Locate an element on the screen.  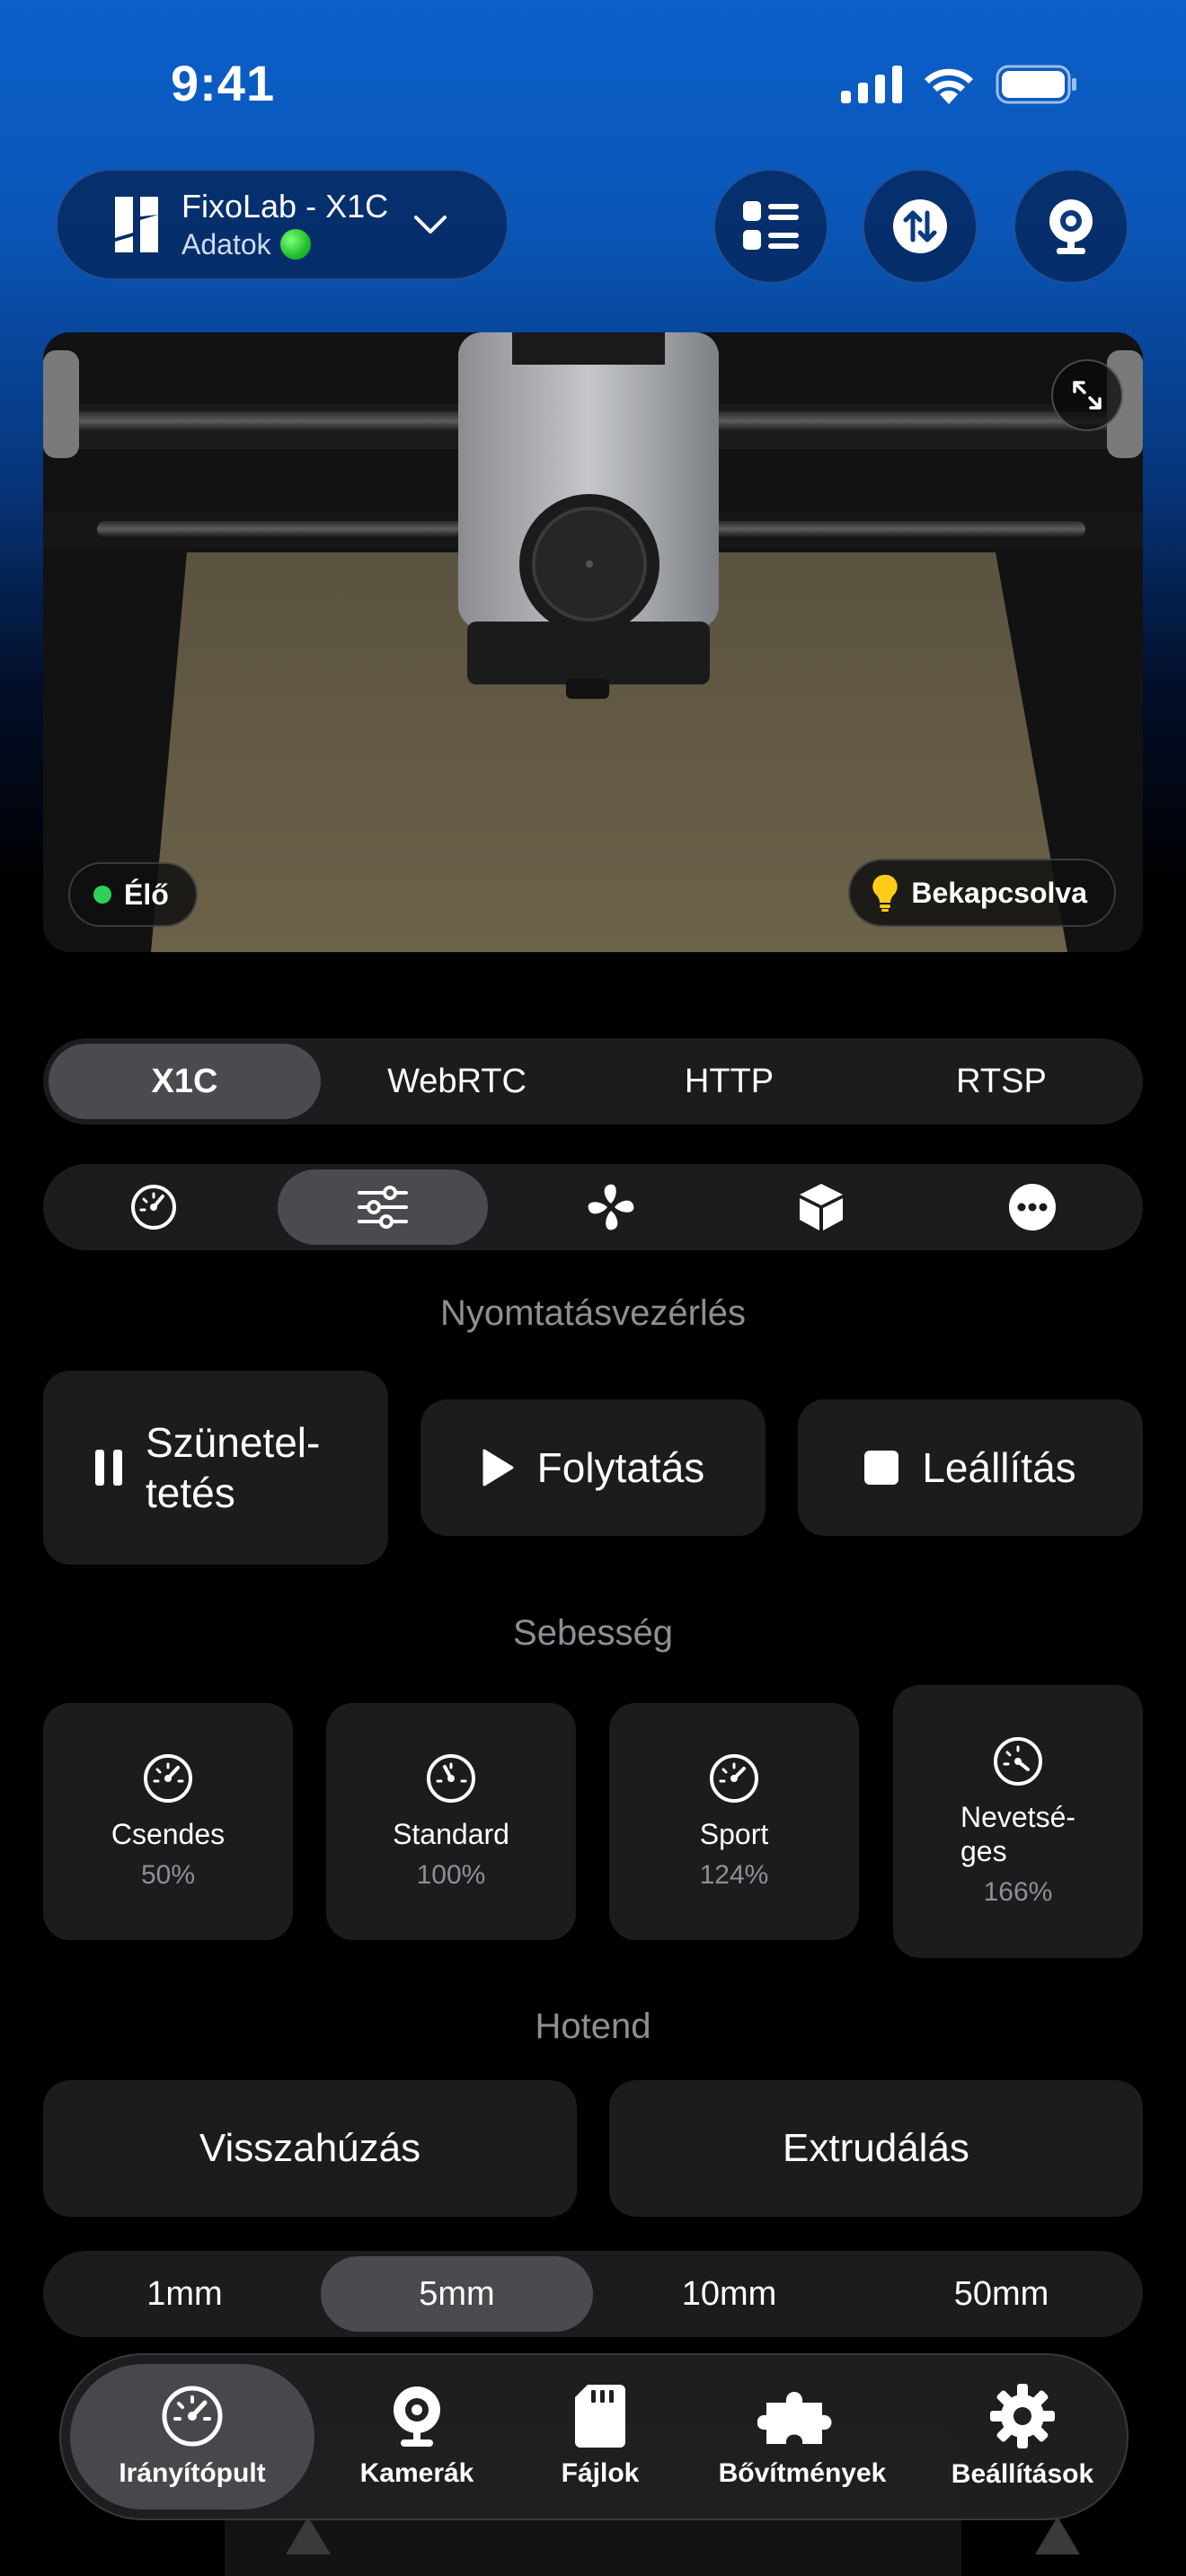
distance-10mm: 10mm is located at coordinates (729, 2294).